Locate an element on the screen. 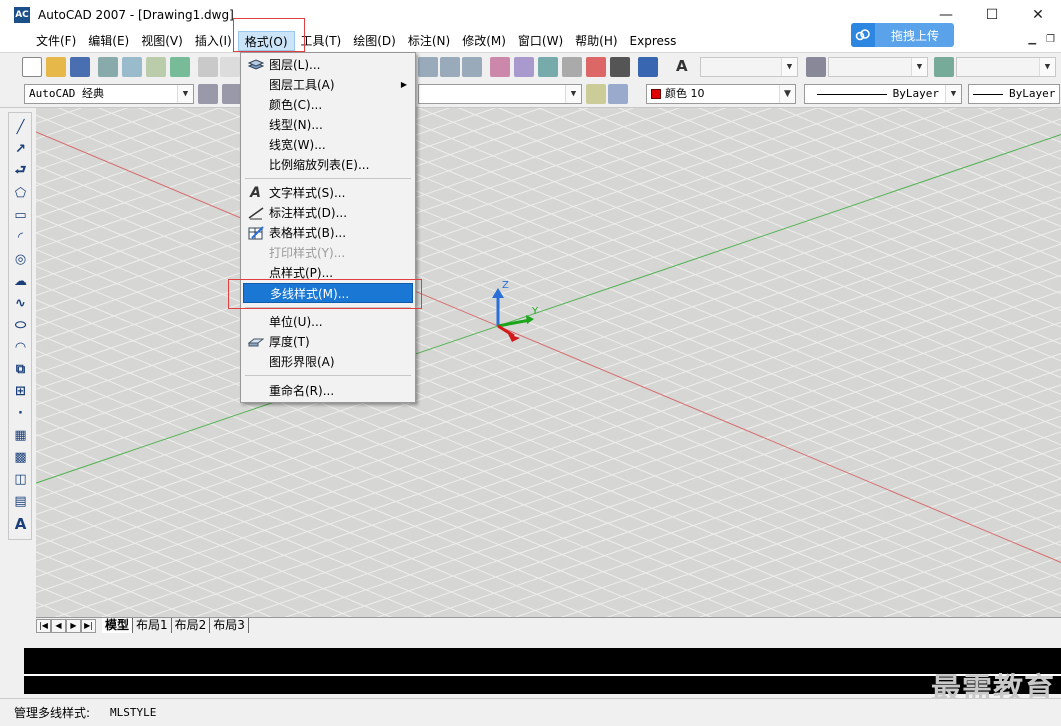 This screenshot has width=1061, height=726. color-combo: 颜色 10 ▼ is located at coordinates (721, 94).